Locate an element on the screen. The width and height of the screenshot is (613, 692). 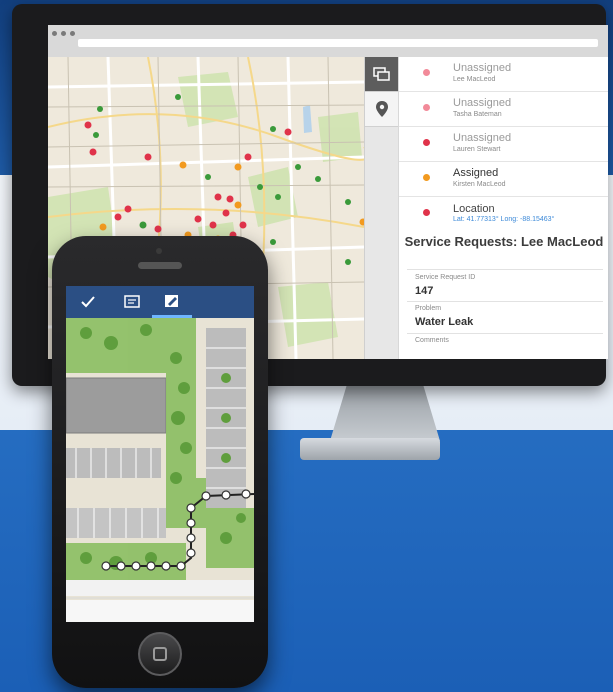
phone-camera is located at coordinates (159, 251).